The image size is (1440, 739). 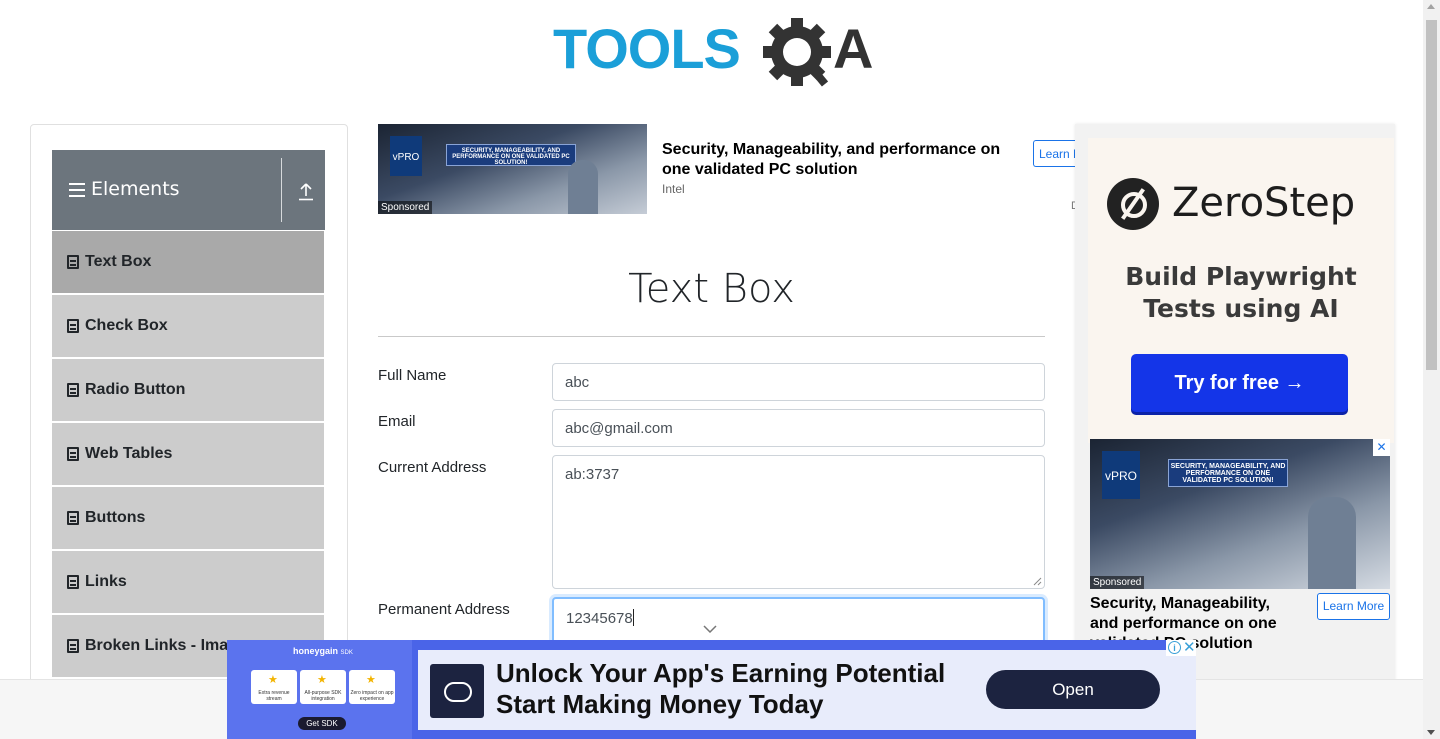 What do you see at coordinates (323, 651) in the screenshot?
I see `honeygain-brand: honeygain SDK` at bounding box center [323, 651].